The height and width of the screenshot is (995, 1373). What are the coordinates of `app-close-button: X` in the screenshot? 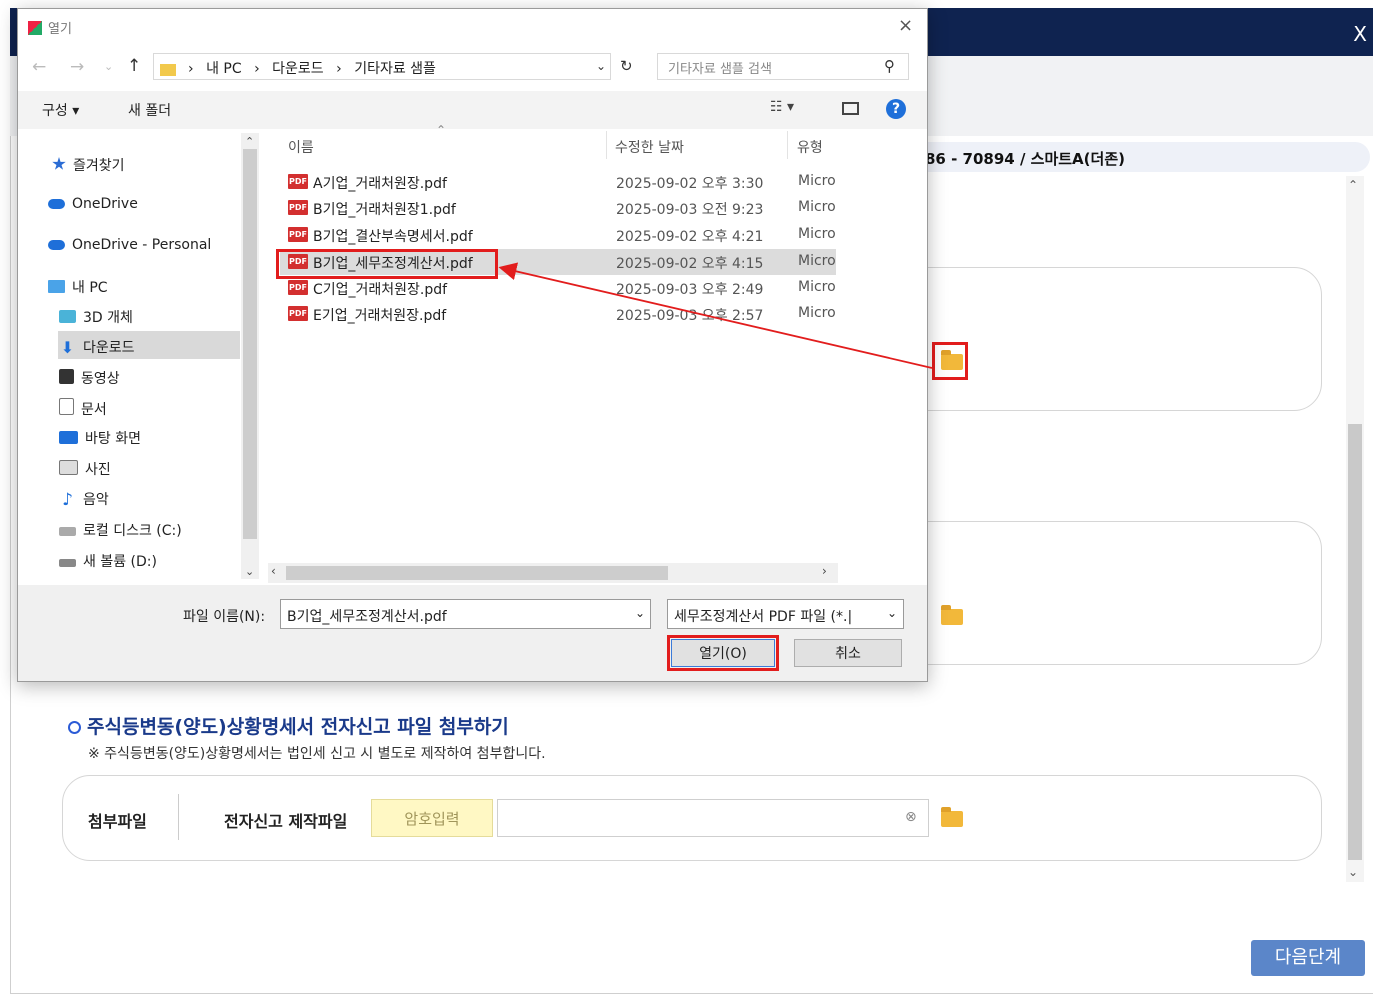 It's located at (1360, 34).